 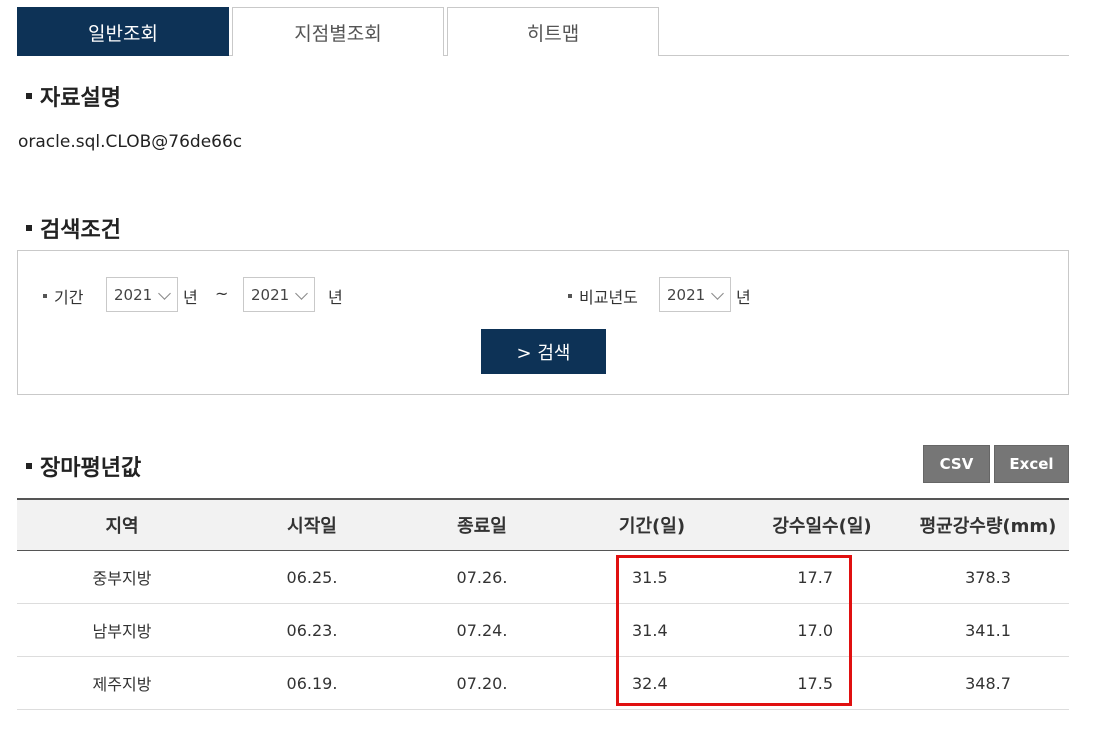 I want to click on cell-duration: 31.4, so click(x=650, y=630).